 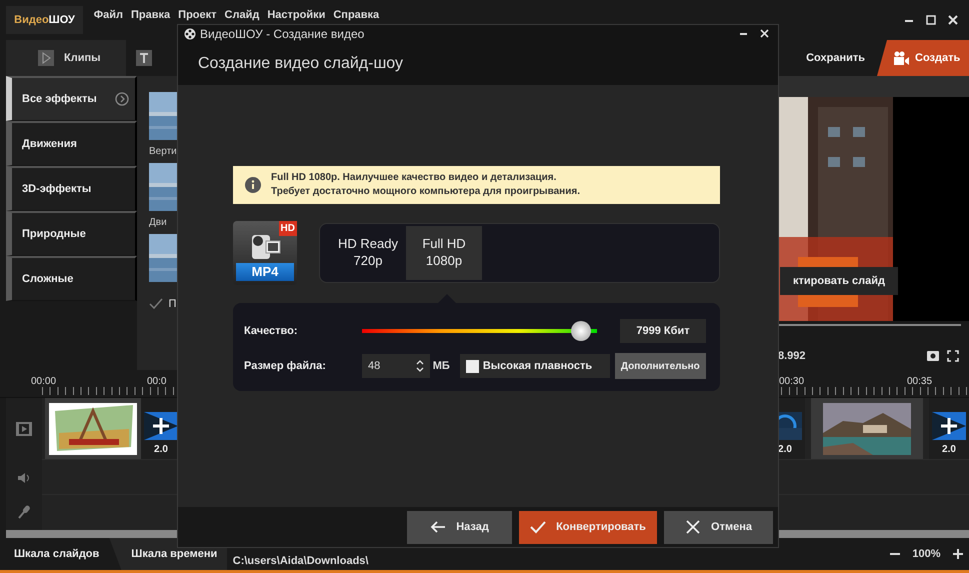 I want to click on sidebar-item: Природные, so click(x=71, y=233).